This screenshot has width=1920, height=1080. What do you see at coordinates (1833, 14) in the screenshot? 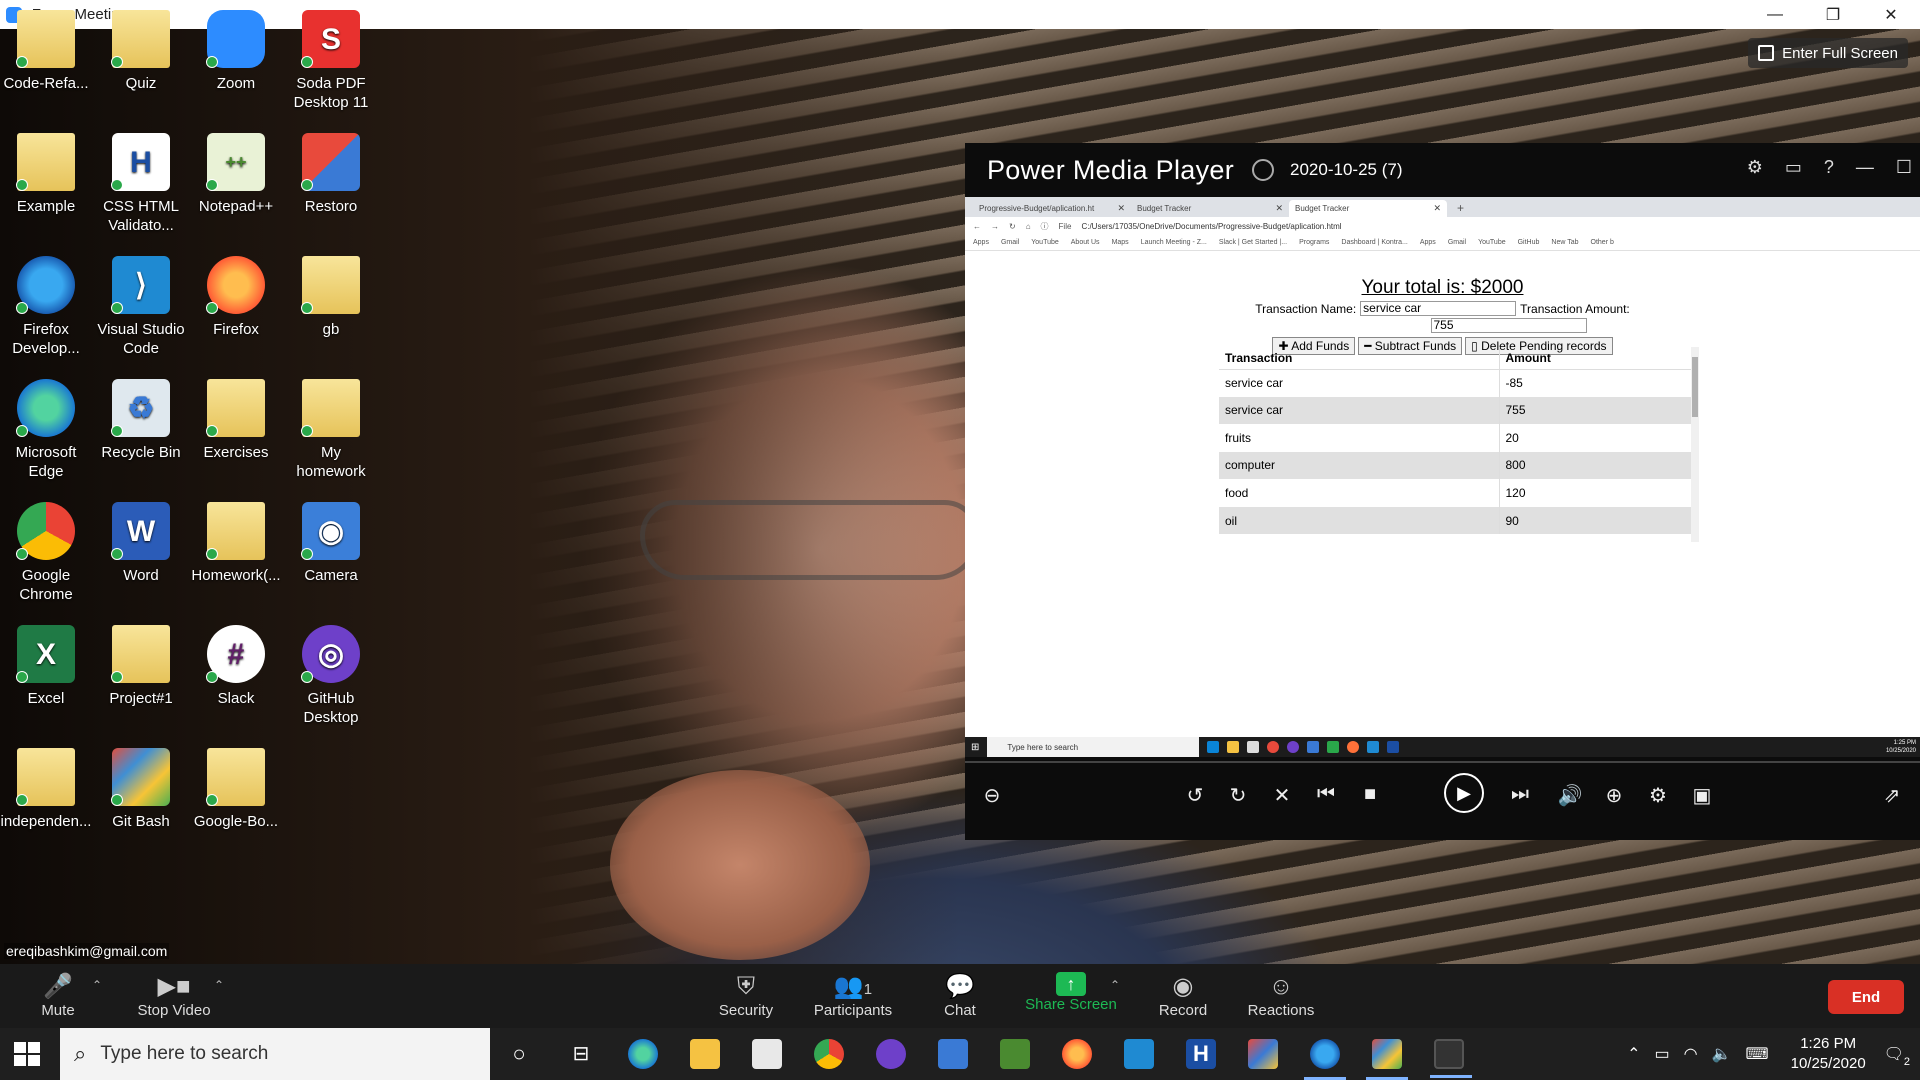
I see `restore-button: ❐` at bounding box center [1833, 14].